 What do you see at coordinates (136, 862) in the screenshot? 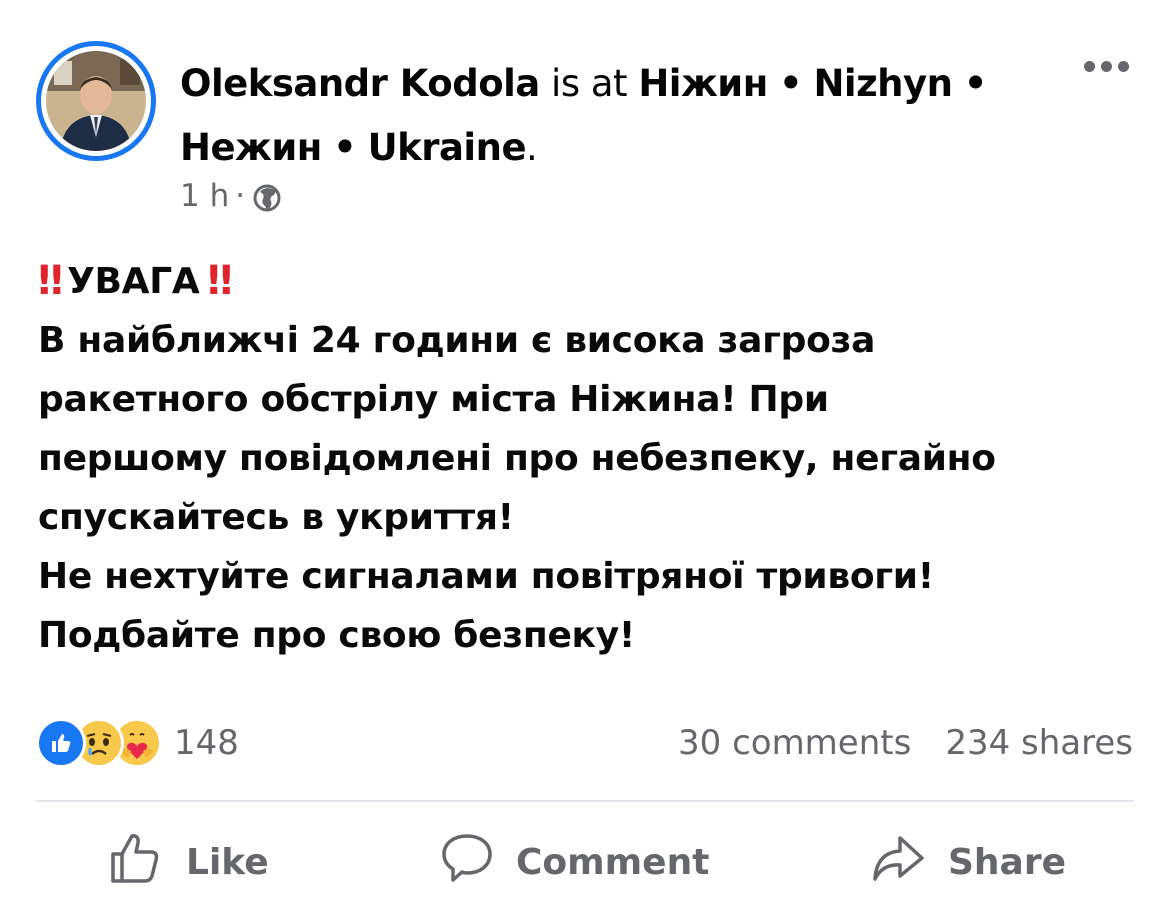
I see `thumbs-up-icon` at bounding box center [136, 862].